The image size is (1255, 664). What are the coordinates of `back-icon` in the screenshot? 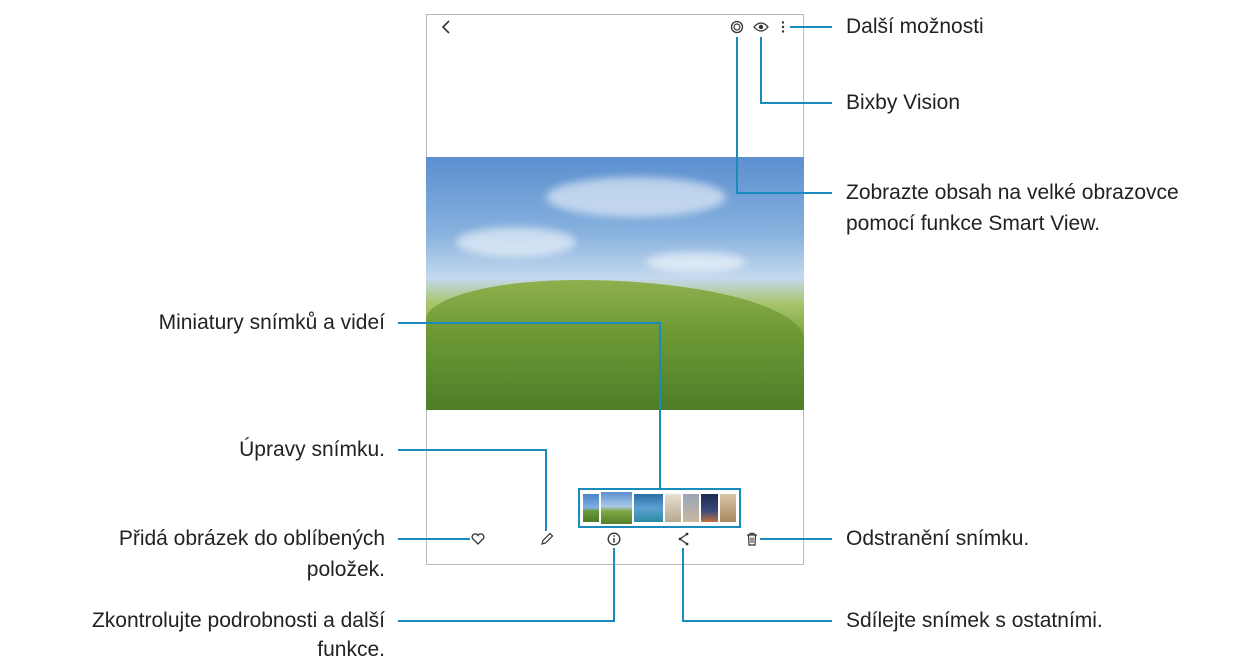 It's located at (446, 27).